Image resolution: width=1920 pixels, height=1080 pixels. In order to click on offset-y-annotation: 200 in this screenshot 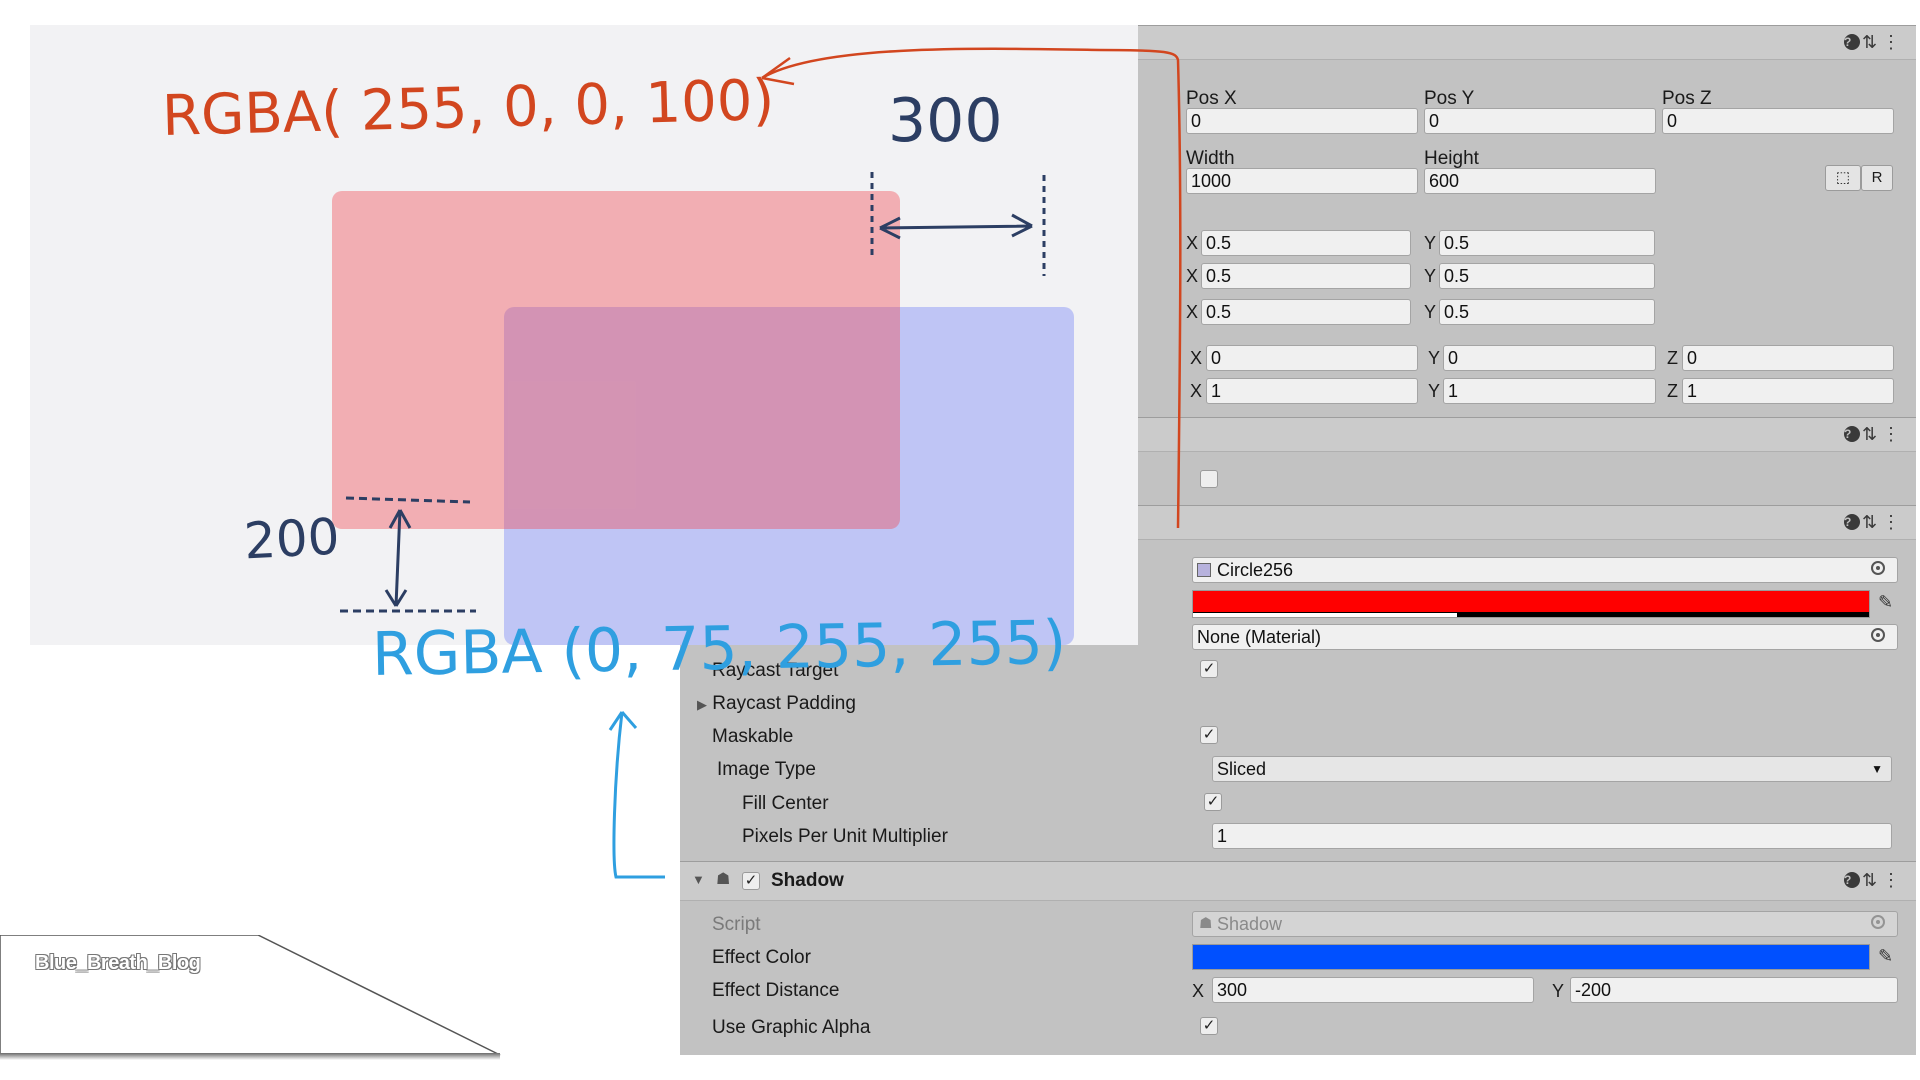, I will do `click(291, 539)`.